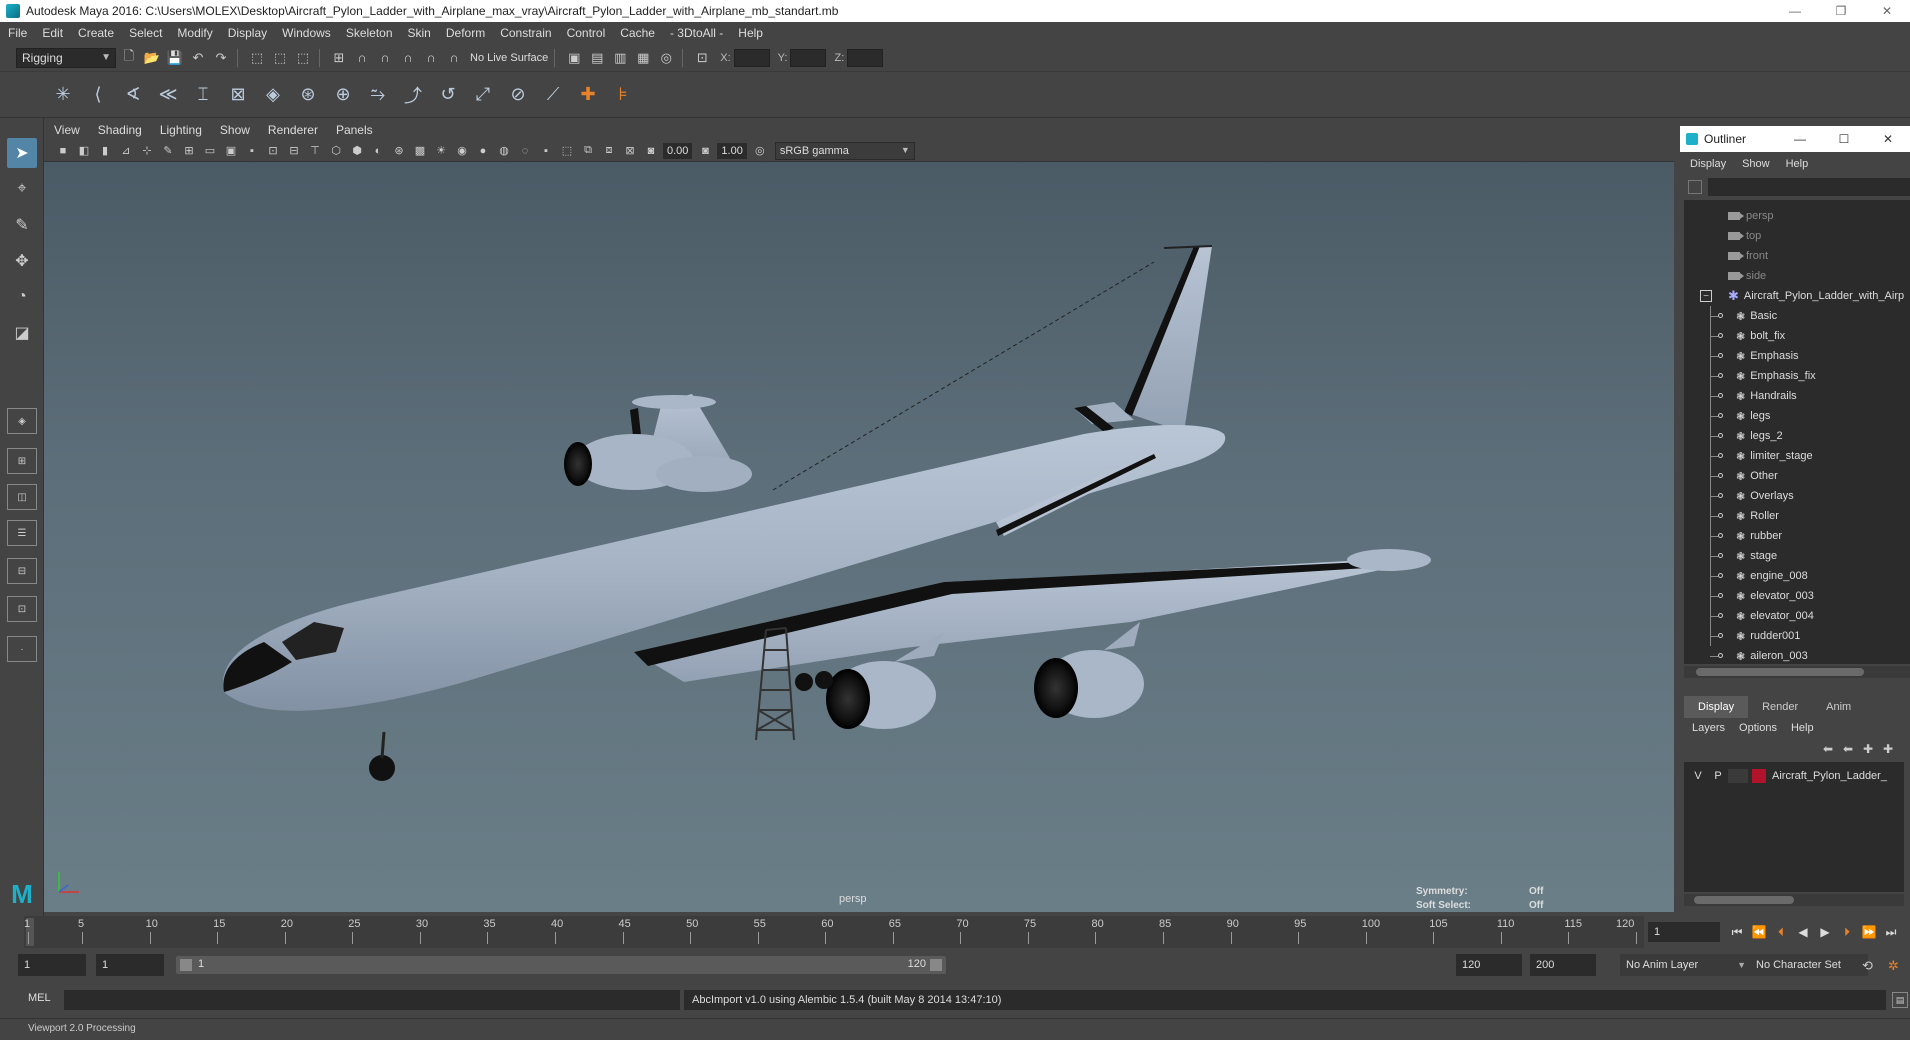 This screenshot has width=1910, height=1040. What do you see at coordinates (586, 33) in the screenshot?
I see `menu-control: Control` at bounding box center [586, 33].